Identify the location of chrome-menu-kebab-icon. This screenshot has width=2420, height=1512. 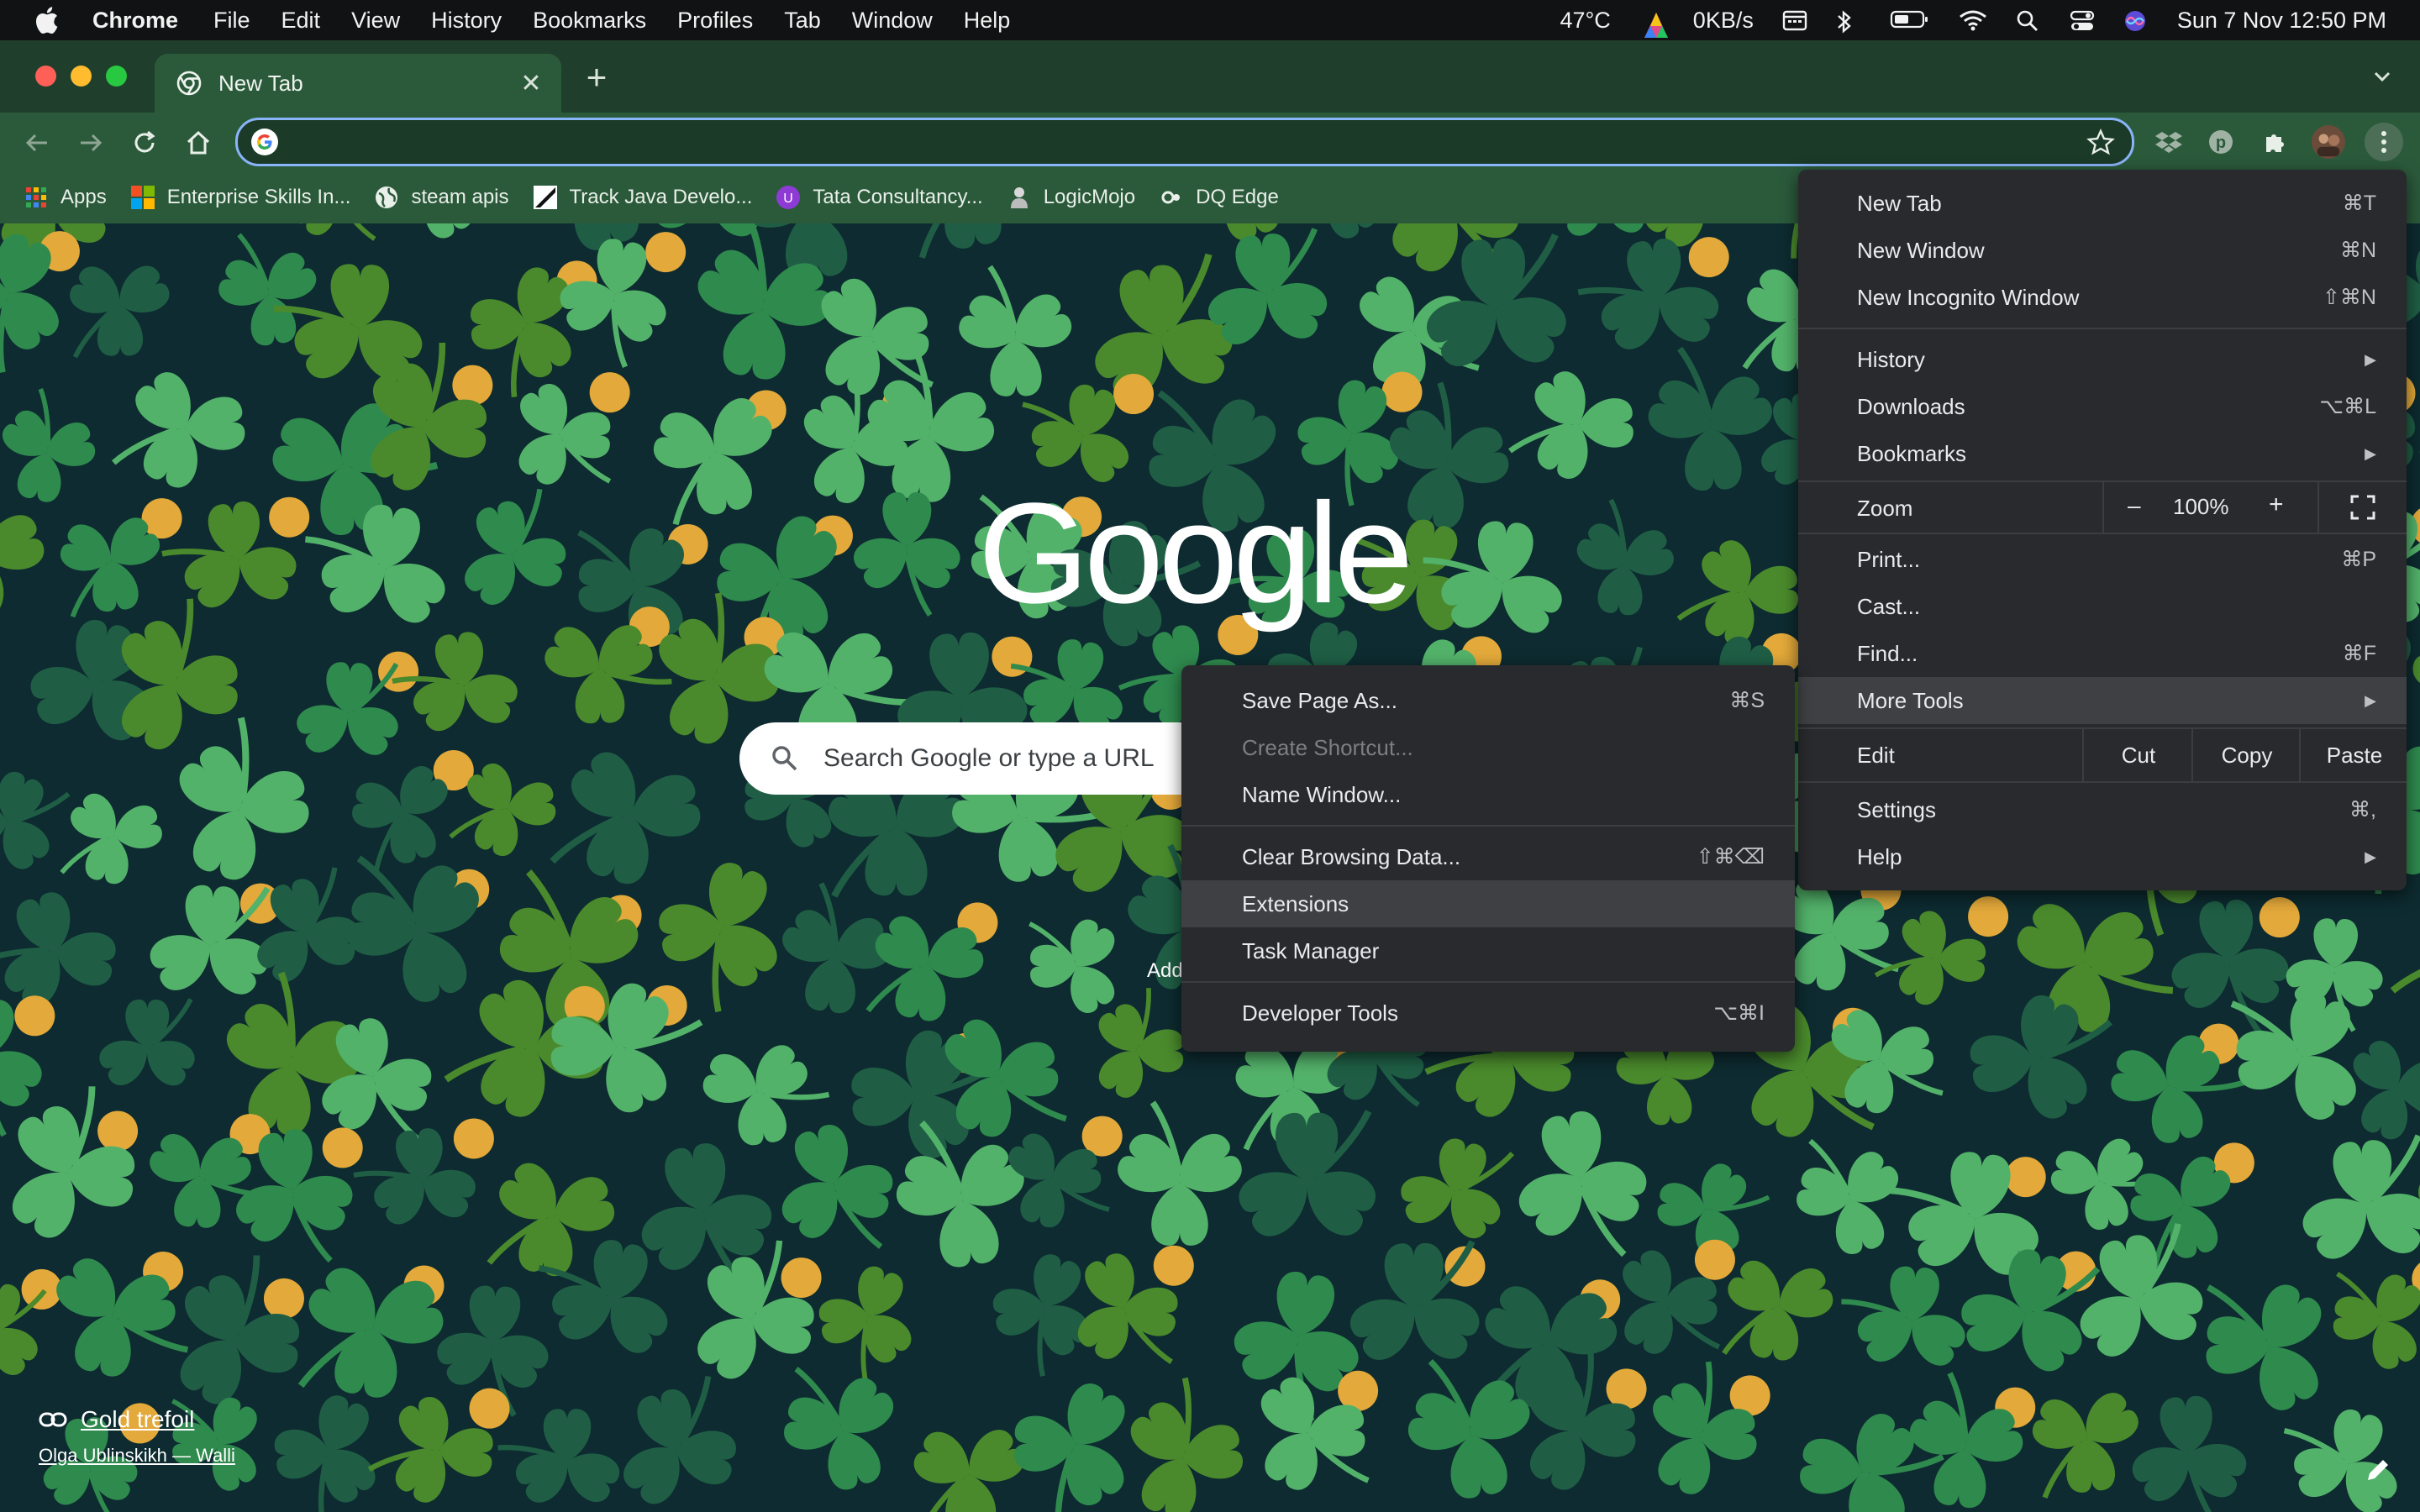
(2384, 142).